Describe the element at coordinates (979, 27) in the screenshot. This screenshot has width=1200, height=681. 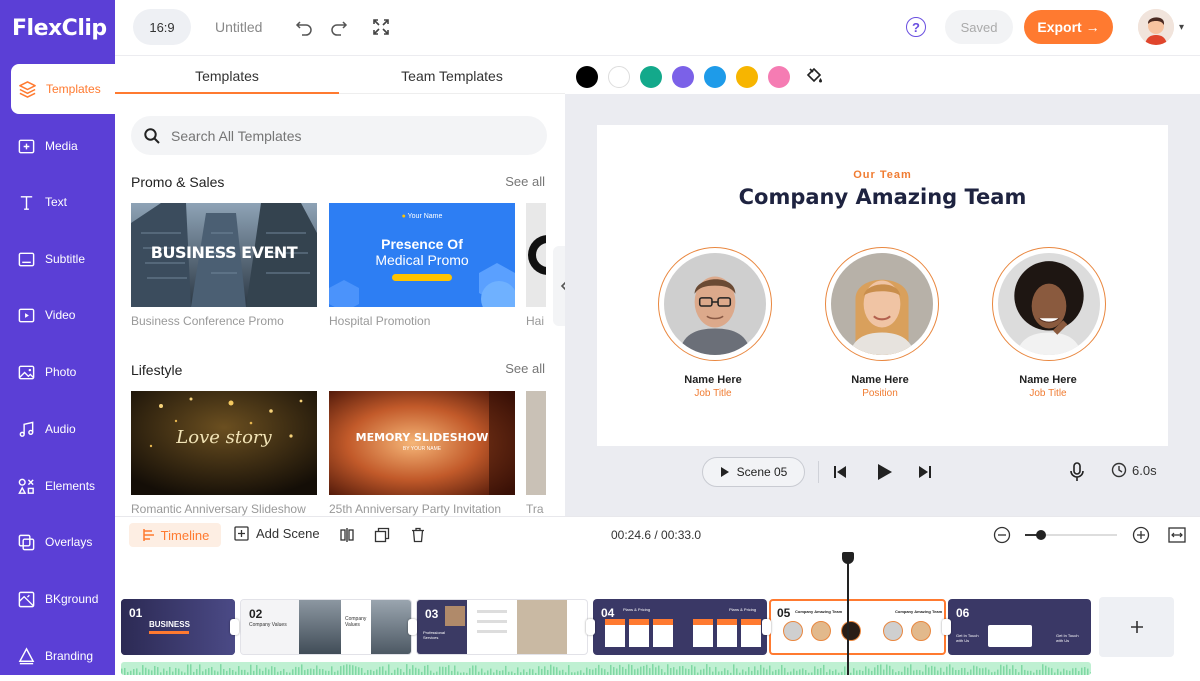
I see `saved-label: Saved` at that location.